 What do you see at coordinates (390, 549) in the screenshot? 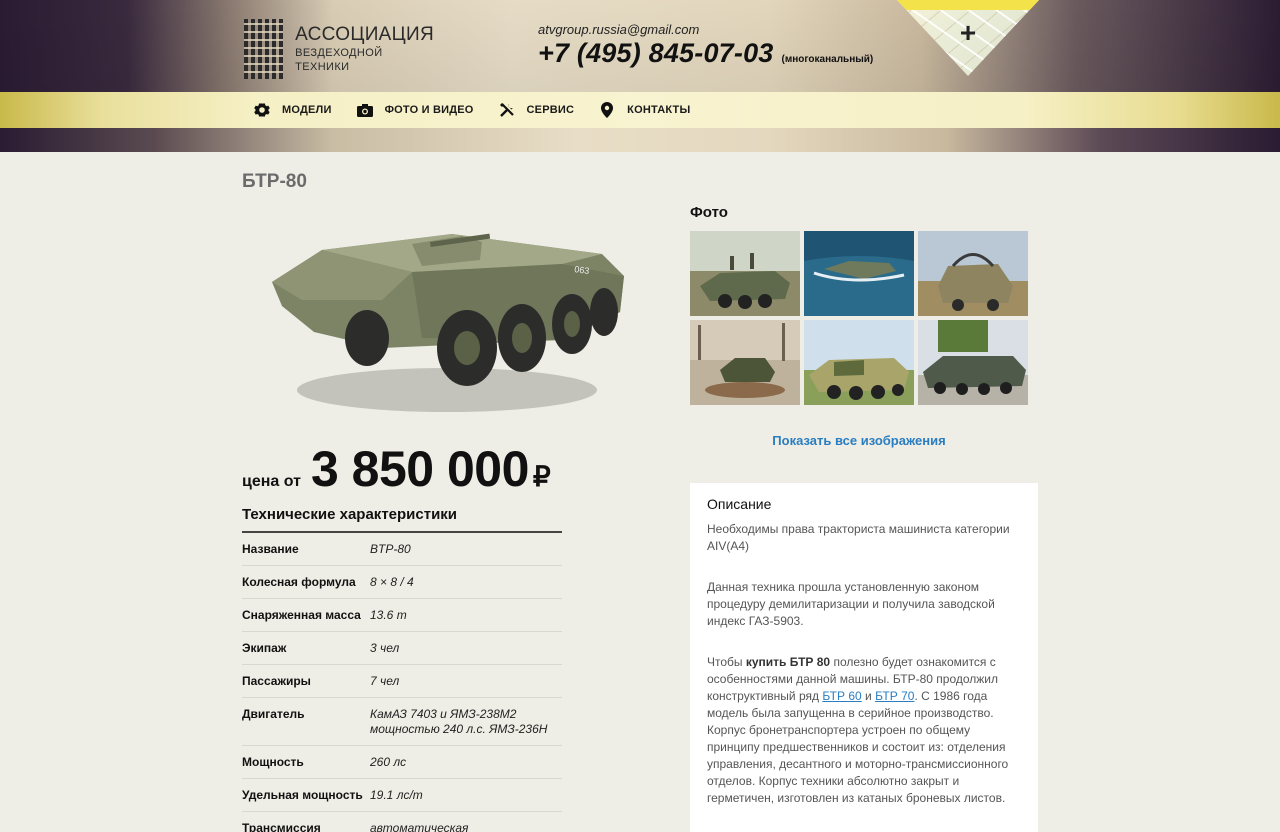
I see `spec-value: BTP-80` at bounding box center [390, 549].